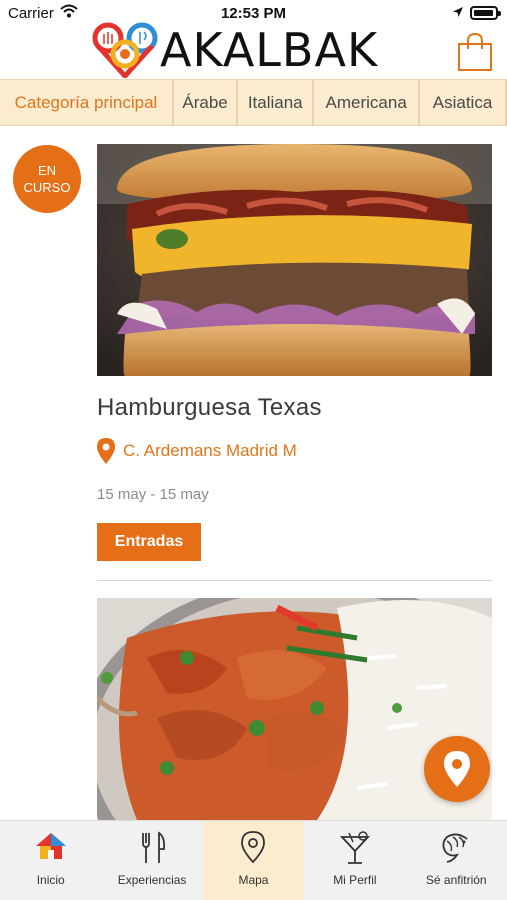 The width and height of the screenshot is (507, 900). Describe the element at coordinates (355, 880) in the screenshot. I see `tab-label: Mi Perfil` at that location.